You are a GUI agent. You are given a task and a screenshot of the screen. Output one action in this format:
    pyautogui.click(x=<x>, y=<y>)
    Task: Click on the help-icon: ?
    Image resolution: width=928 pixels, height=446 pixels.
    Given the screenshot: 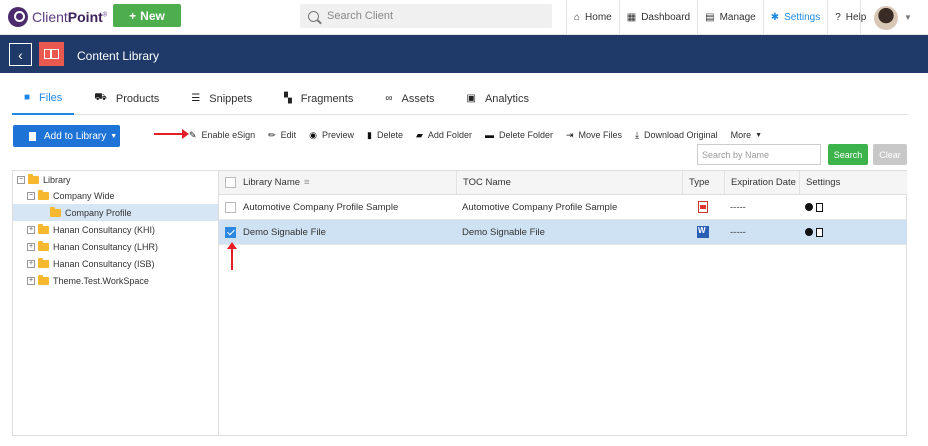 What is the action you would take?
    pyautogui.click(x=838, y=17)
    